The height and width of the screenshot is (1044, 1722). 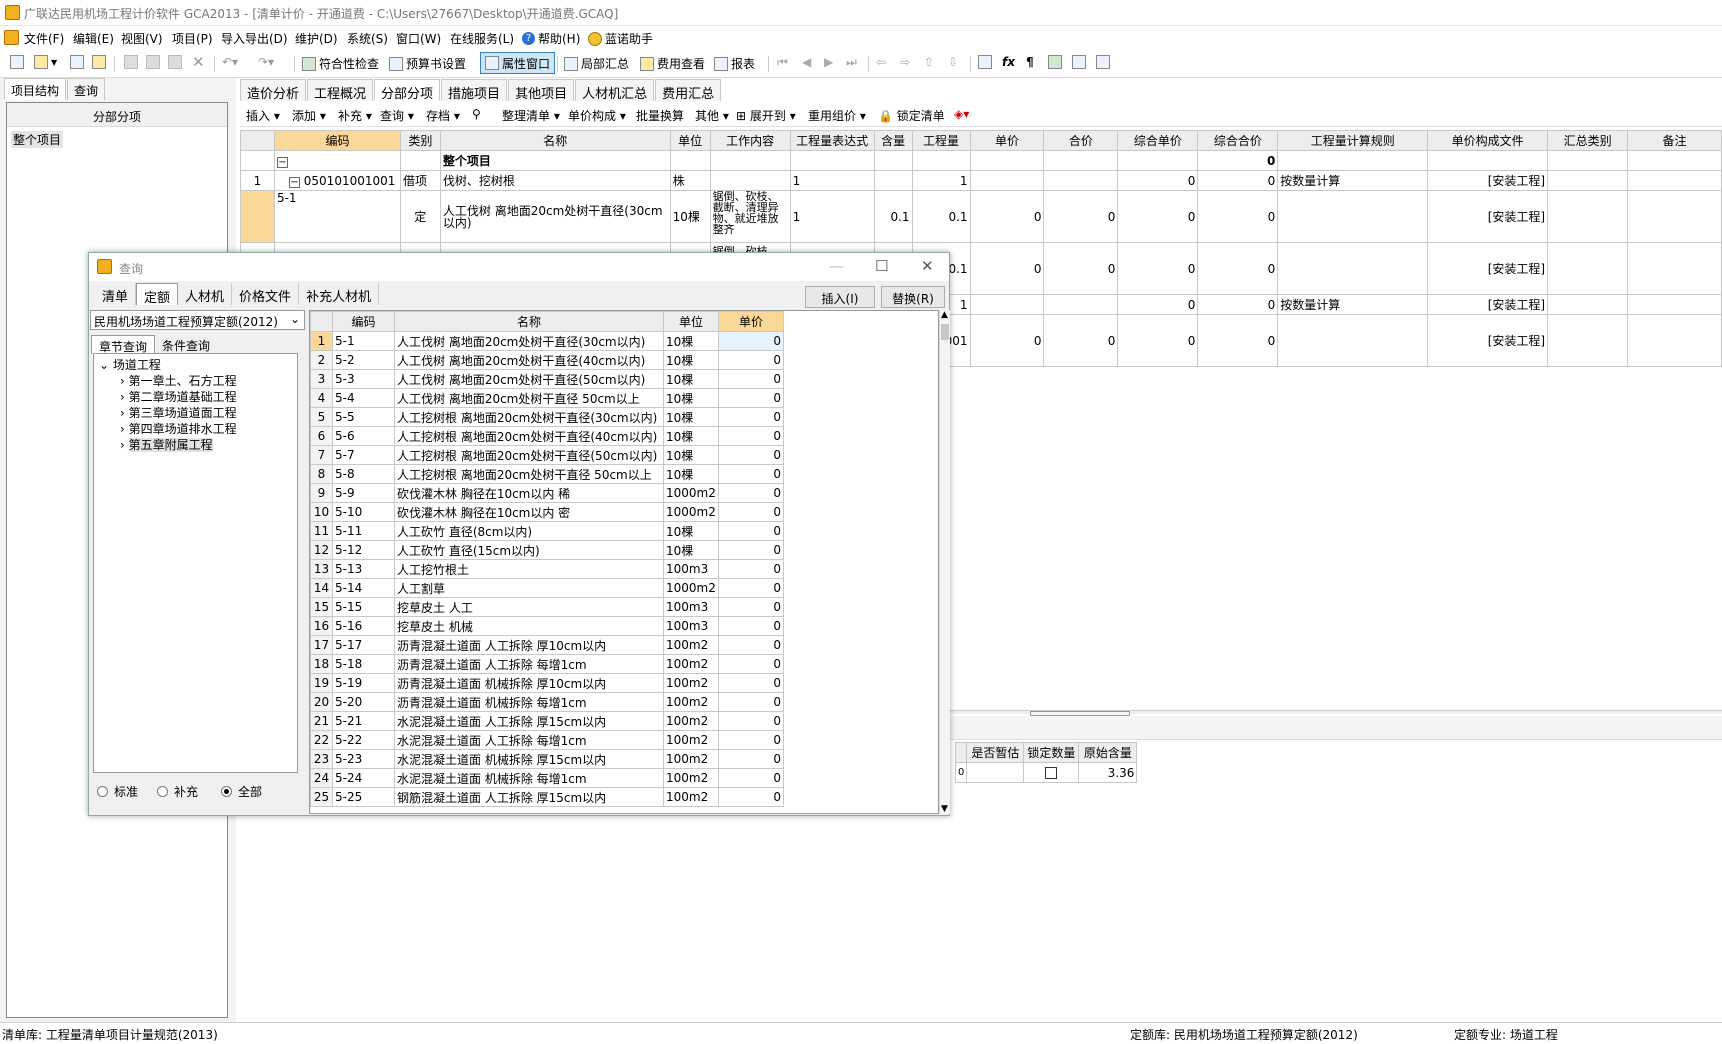 What do you see at coordinates (197, 320) in the screenshot?
I see `quota-library-select: 民用机场场道工程预算定额(2012) ⌄` at bounding box center [197, 320].